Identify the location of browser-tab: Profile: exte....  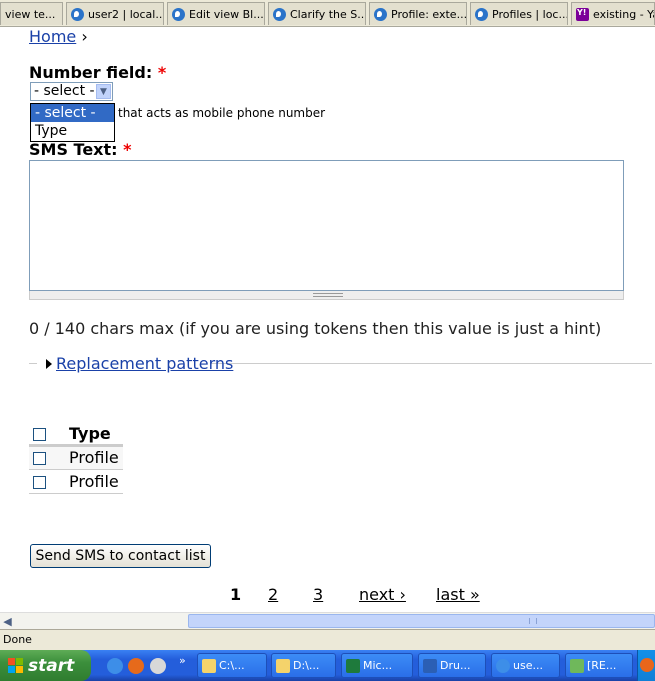
(418, 13).